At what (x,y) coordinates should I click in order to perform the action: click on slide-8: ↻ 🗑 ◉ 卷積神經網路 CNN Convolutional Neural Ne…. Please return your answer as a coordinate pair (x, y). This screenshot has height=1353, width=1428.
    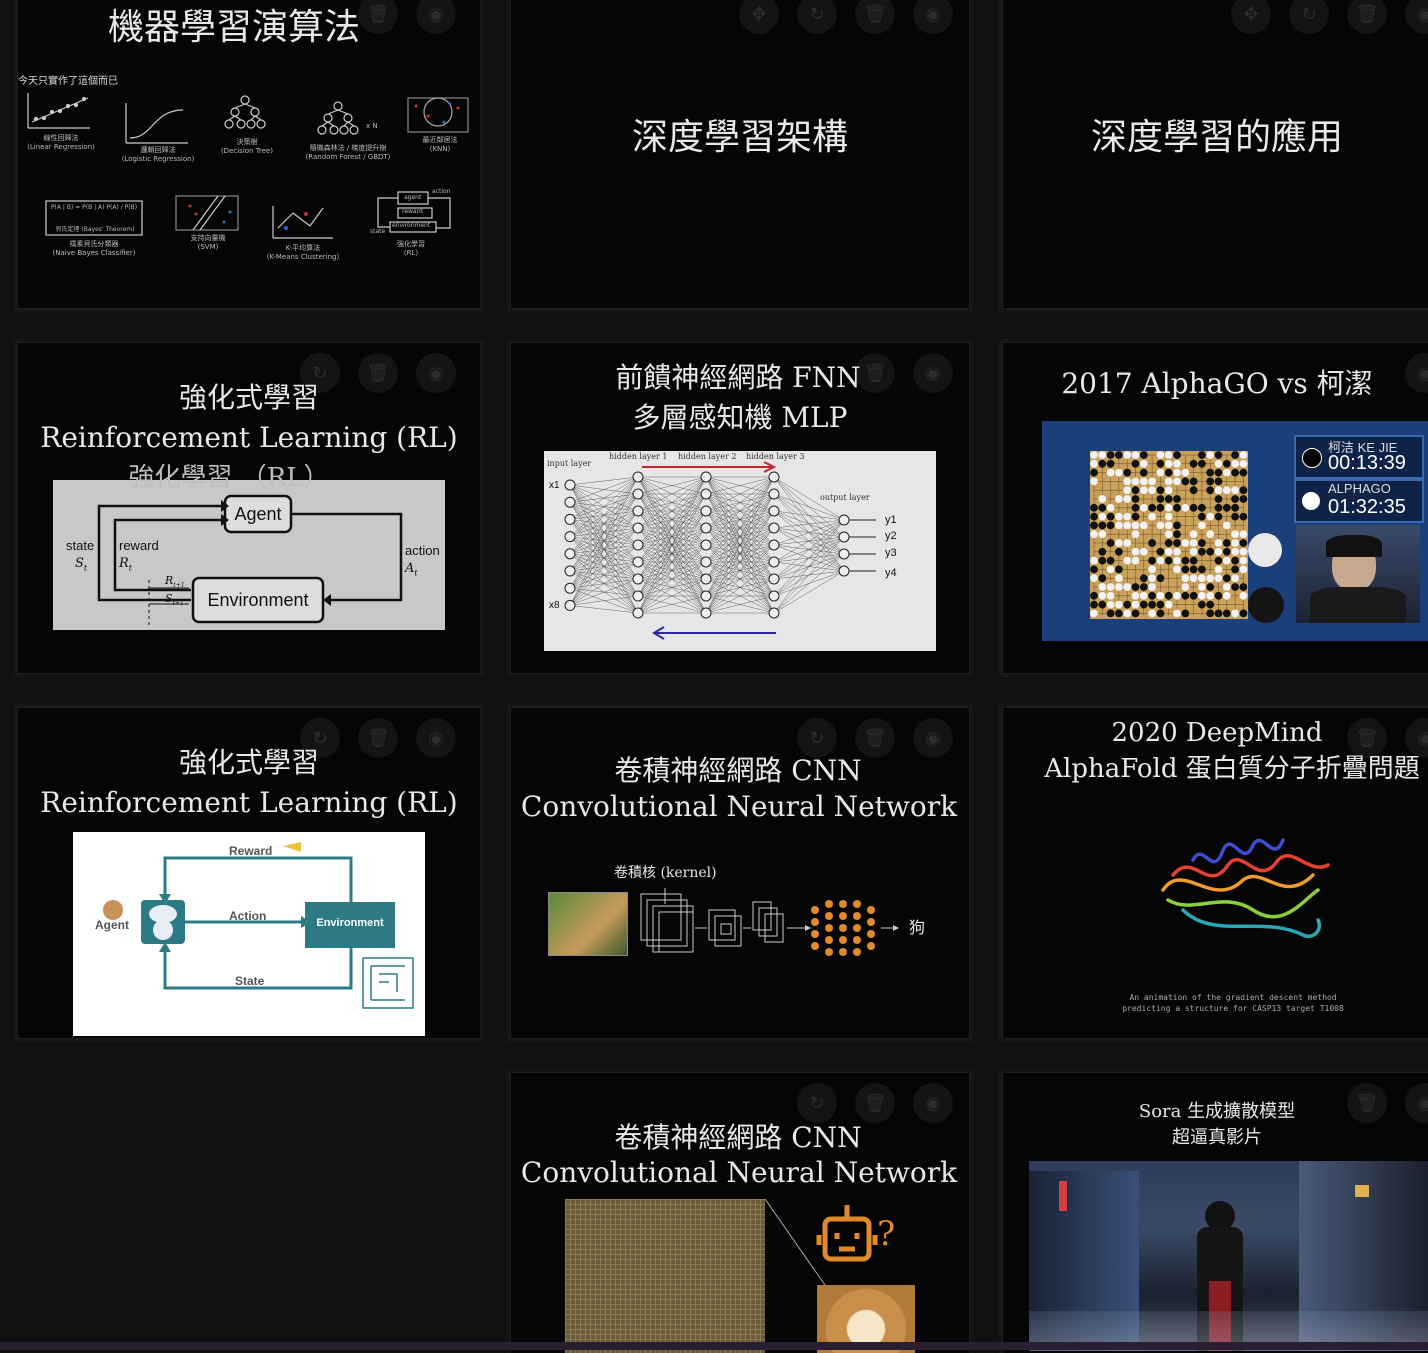
    Looking at the image, I should click on (740, 873).